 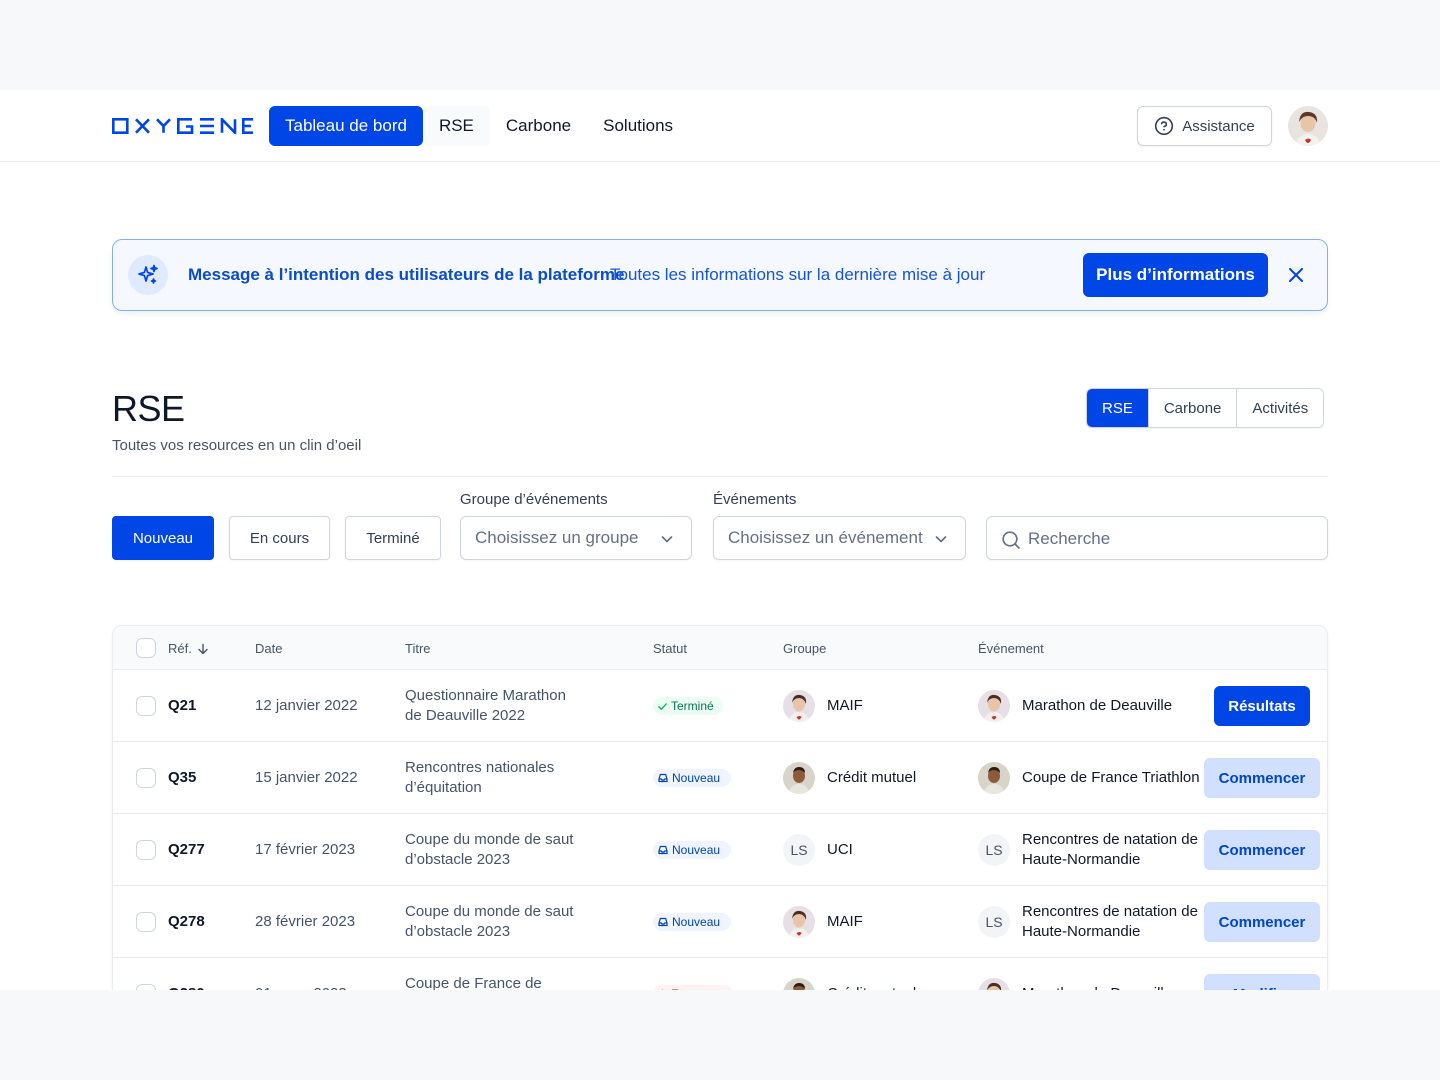 I want to click on row-date: 01 mars 2023, so click(x=301, y=987).